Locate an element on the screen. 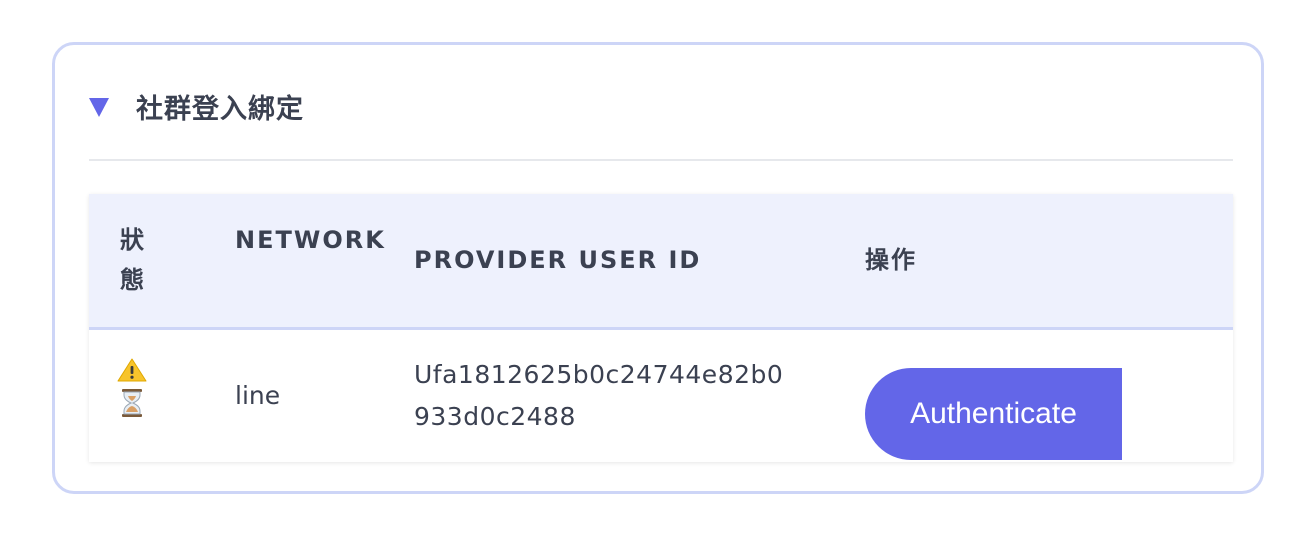  header-action: 操作 is located at coordinates (891, 260).